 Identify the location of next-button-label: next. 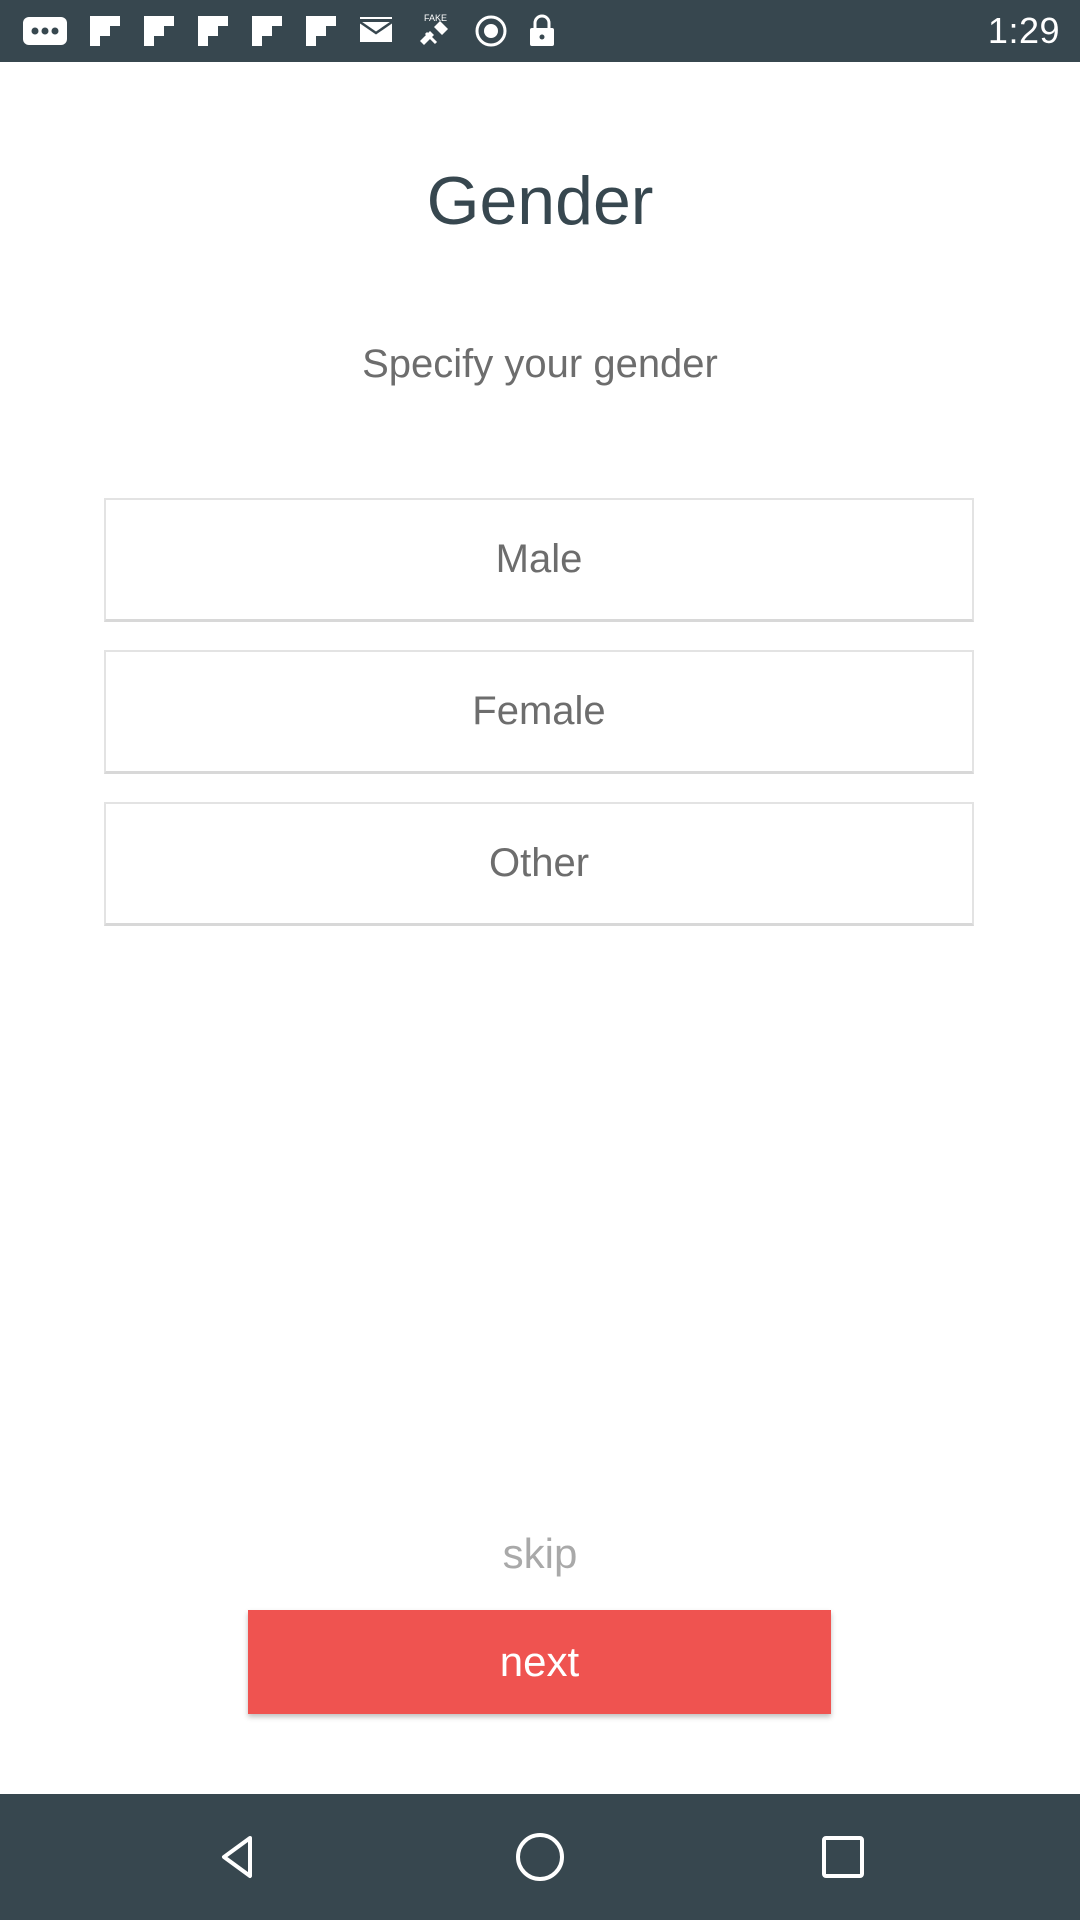
(539, 1661).